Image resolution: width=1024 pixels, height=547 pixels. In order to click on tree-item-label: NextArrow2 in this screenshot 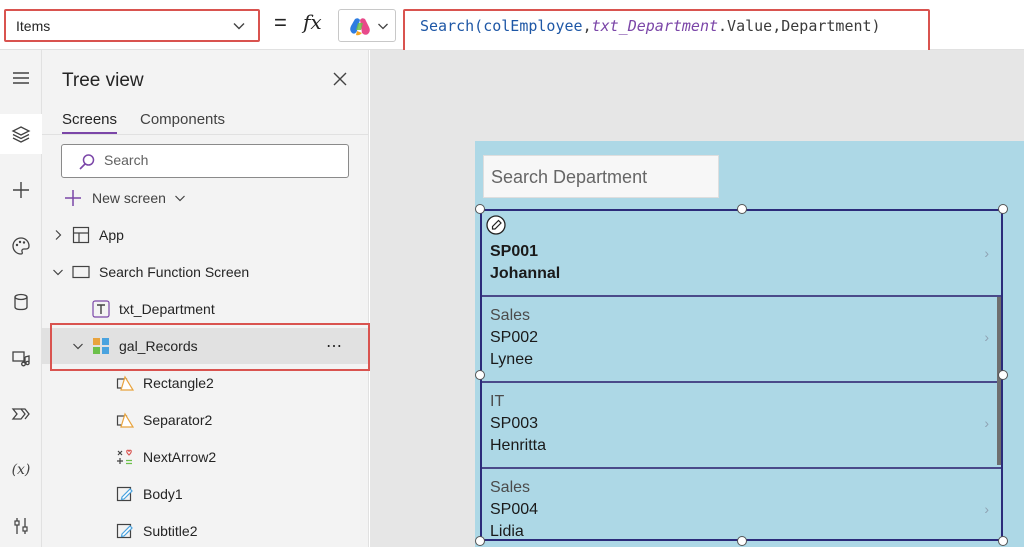, I will do `click(180, 457)`.